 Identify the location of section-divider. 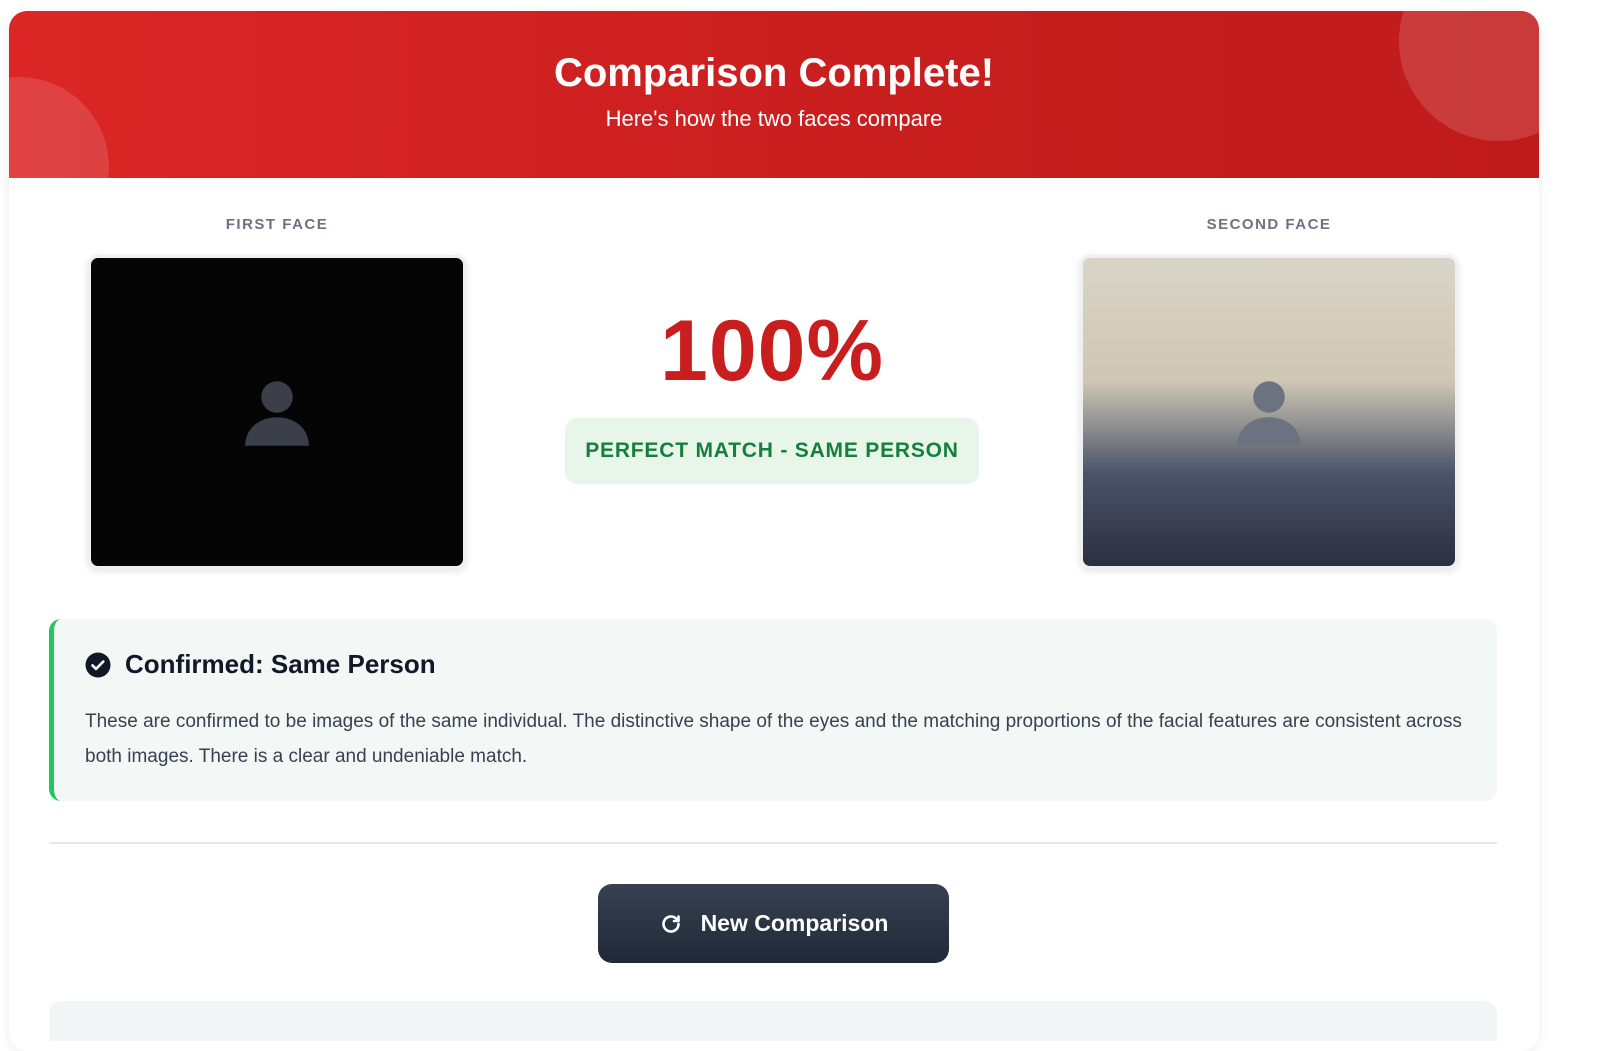
(773, 843).